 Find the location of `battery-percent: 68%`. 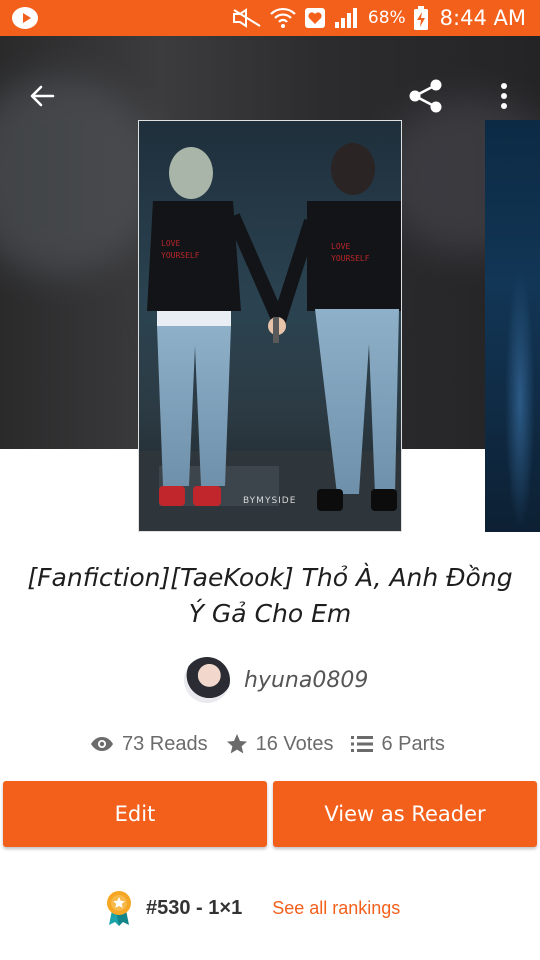

battery-percent: 68% is located at coordinates (386, 18).